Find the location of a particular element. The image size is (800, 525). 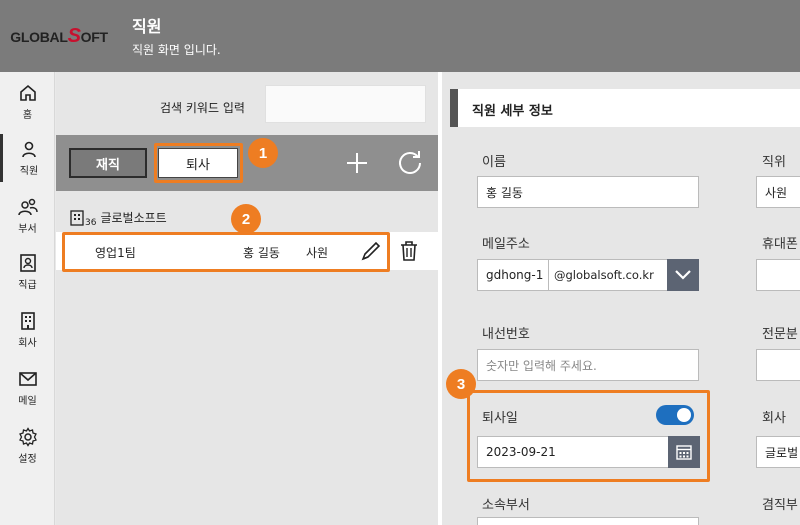

email-id-field: gdhong-1 is located at coordinates (513, 275).